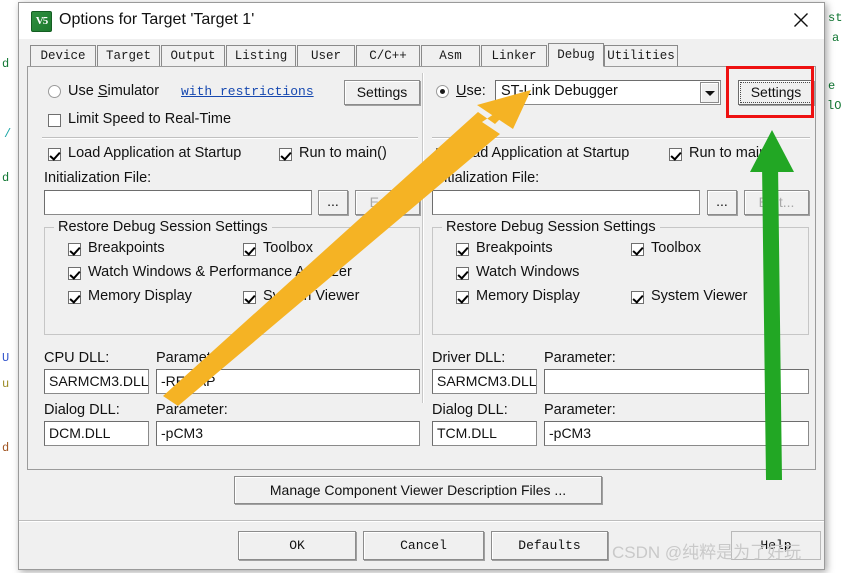 The width and height of the screenshot is (842, 573). I want to click on right-system-viewer-checkbox, so click(637, 297).